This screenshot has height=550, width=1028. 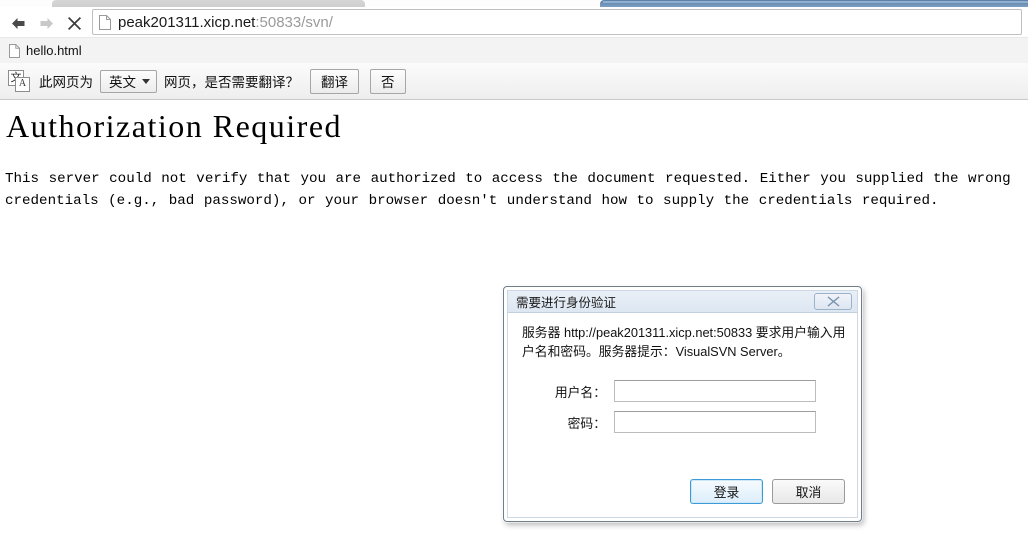 What do you see at coordinates (715, 391) in the screenshot?
I see `username-input` at bounding box center [715, 391].